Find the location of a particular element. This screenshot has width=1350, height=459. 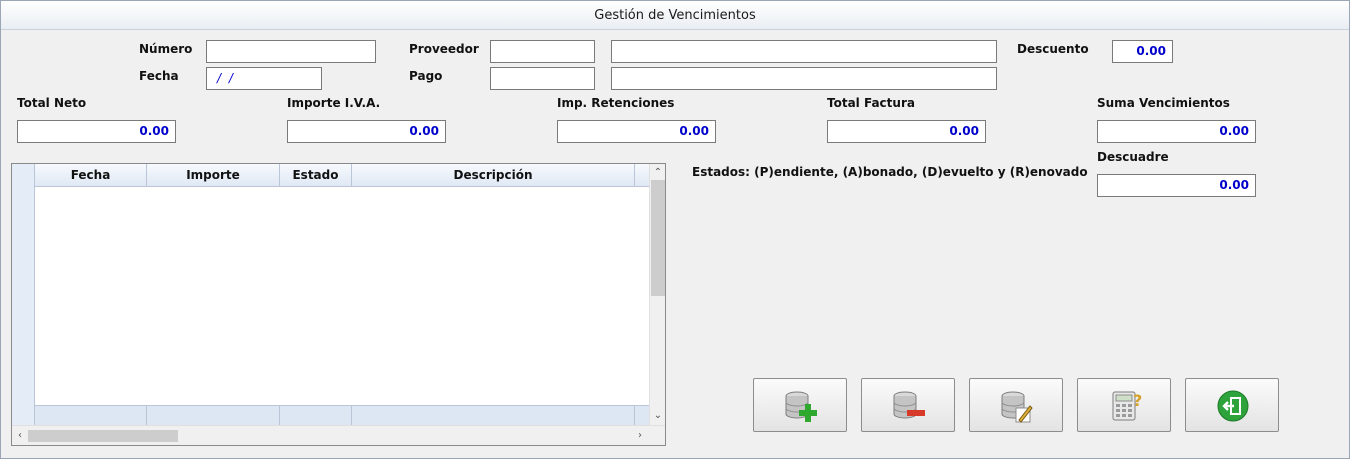

total-neto-input: 0.00 is located at coordinates (96, 131).